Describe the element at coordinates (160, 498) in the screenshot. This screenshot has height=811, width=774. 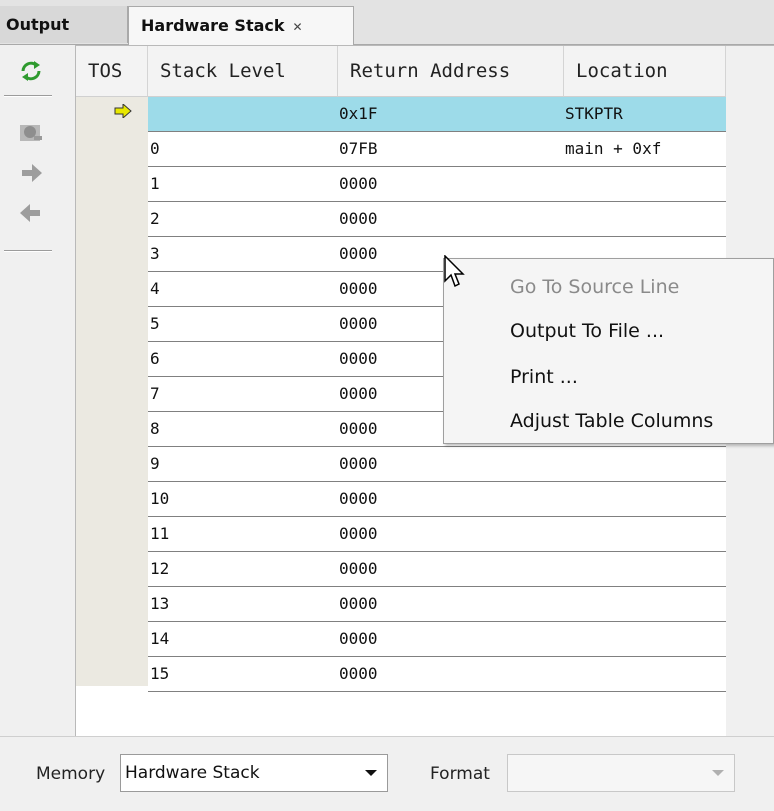
I see `cell-stack-level: 10` at that location.